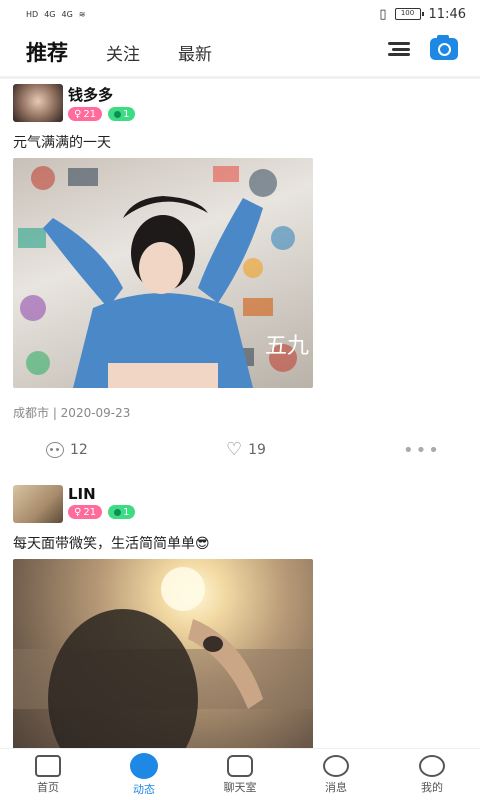 The height and width of the screenshot is (800, 480). What do you see at coordinates (82, 14) in the screenshot?
I see `wifi-icon: ≋` at bounding box center [82, 14].